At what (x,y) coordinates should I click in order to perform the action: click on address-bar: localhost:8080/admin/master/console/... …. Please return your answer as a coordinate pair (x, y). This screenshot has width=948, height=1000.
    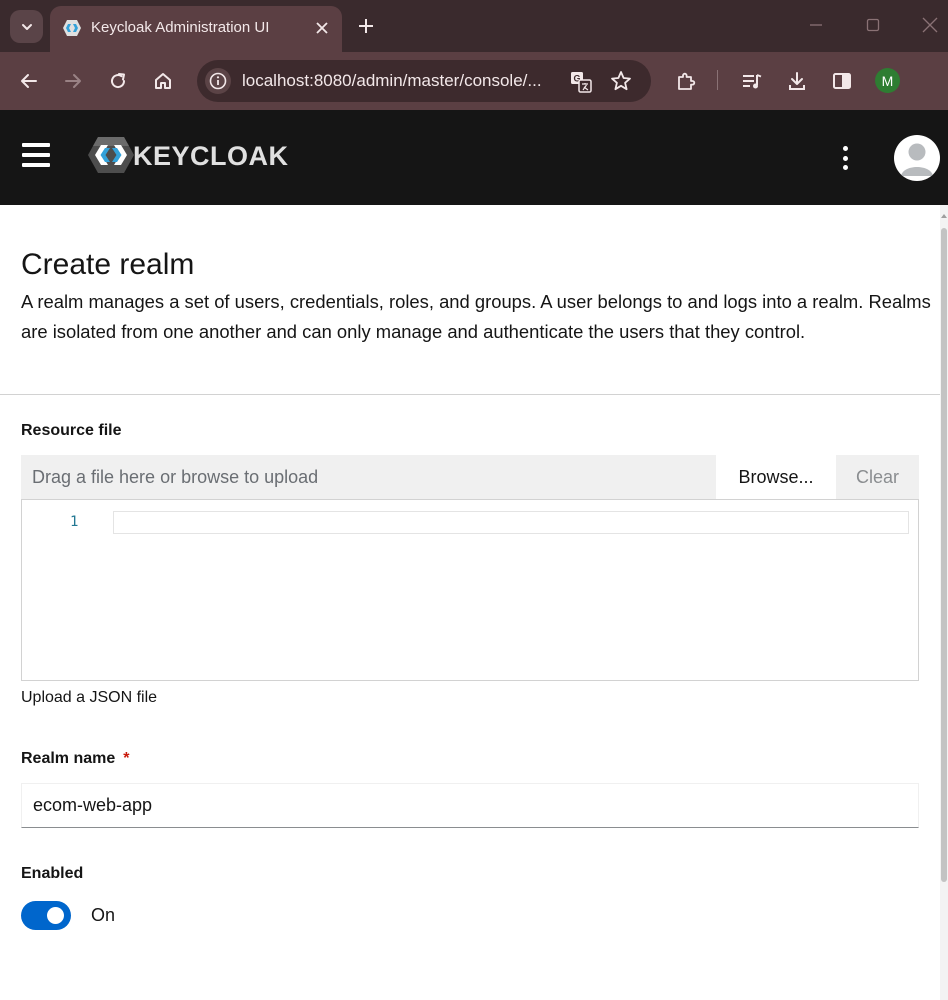
    Looking at the image, I should click on (424, 81).